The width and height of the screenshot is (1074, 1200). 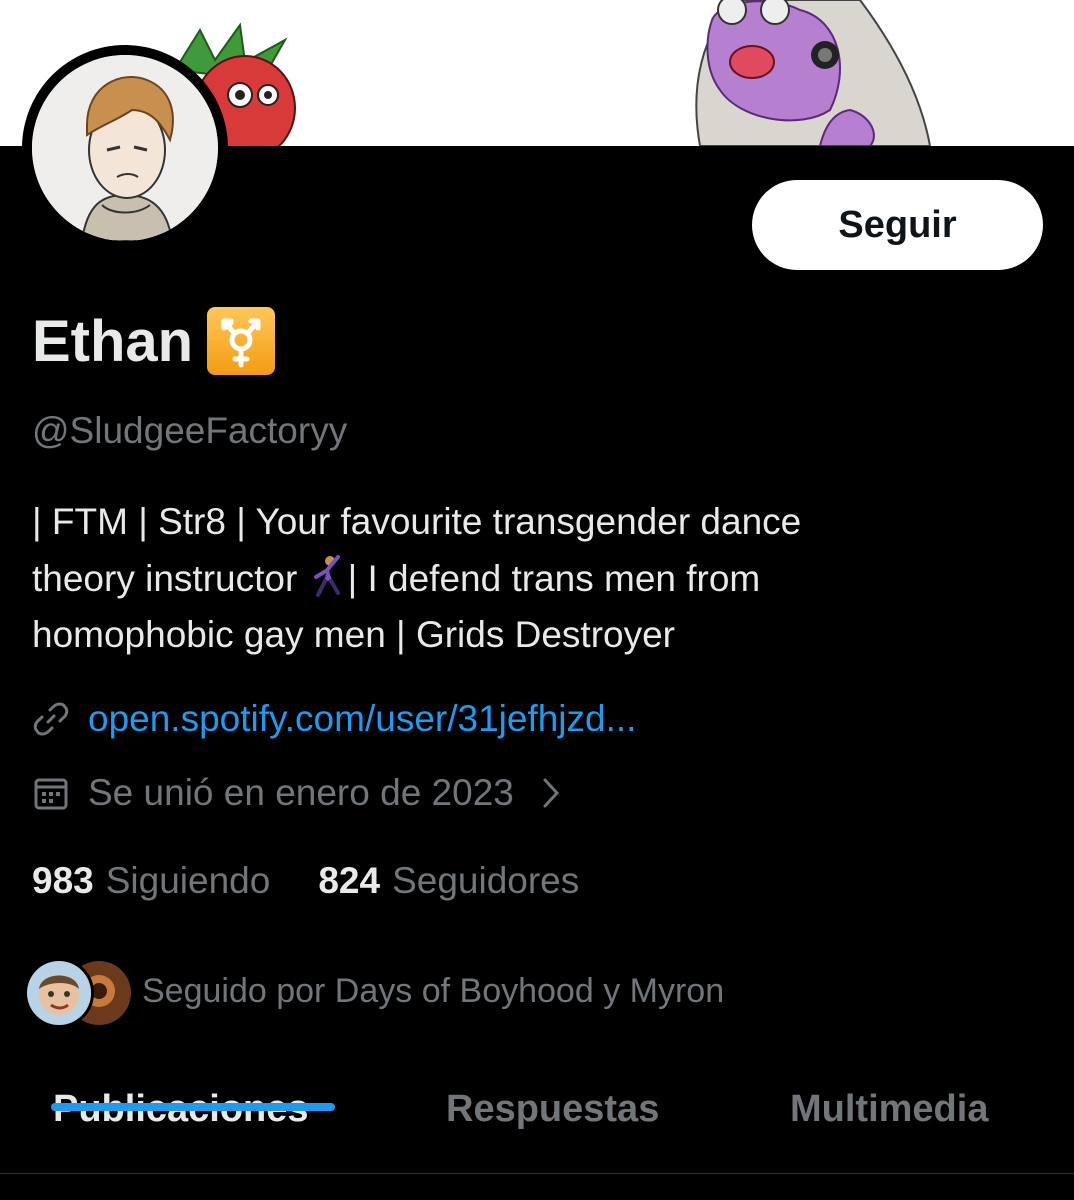 What do you see at coordinates (113, 341) in the screenshot?
I see `profile-name: Ethan` at bounding box center [113, 341].